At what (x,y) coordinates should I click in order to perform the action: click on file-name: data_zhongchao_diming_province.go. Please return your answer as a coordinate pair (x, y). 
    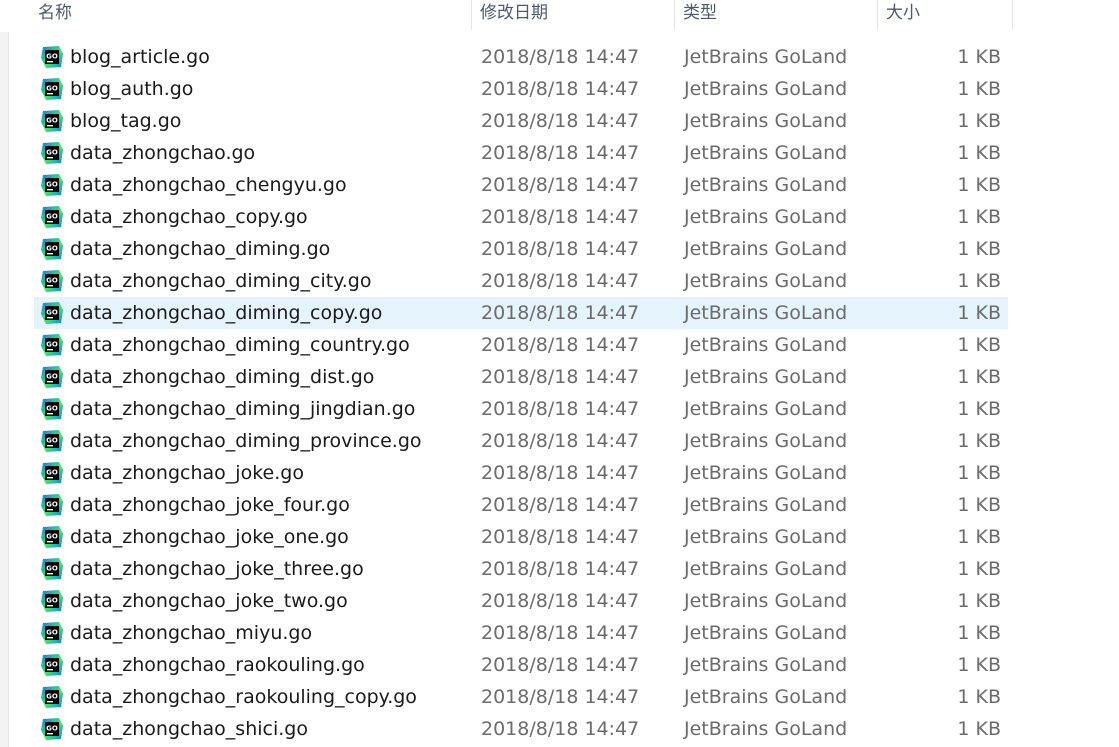
    Looking at the image, I should click on (246, 441).